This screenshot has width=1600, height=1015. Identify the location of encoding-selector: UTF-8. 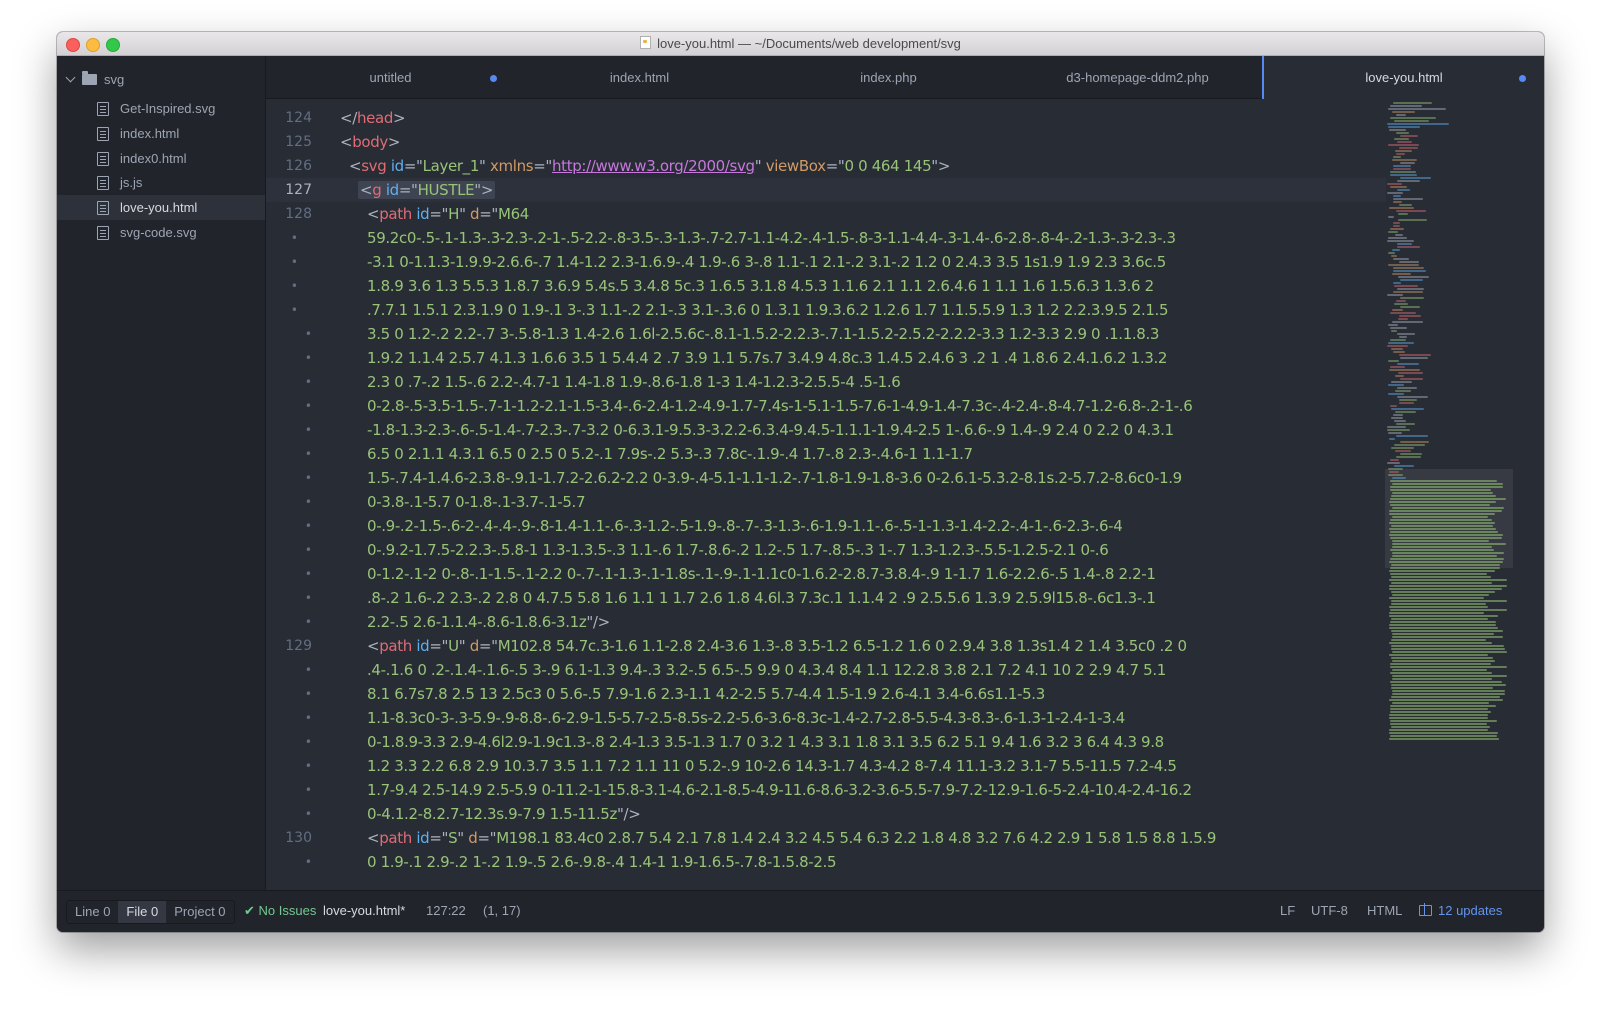
(1329, 911).